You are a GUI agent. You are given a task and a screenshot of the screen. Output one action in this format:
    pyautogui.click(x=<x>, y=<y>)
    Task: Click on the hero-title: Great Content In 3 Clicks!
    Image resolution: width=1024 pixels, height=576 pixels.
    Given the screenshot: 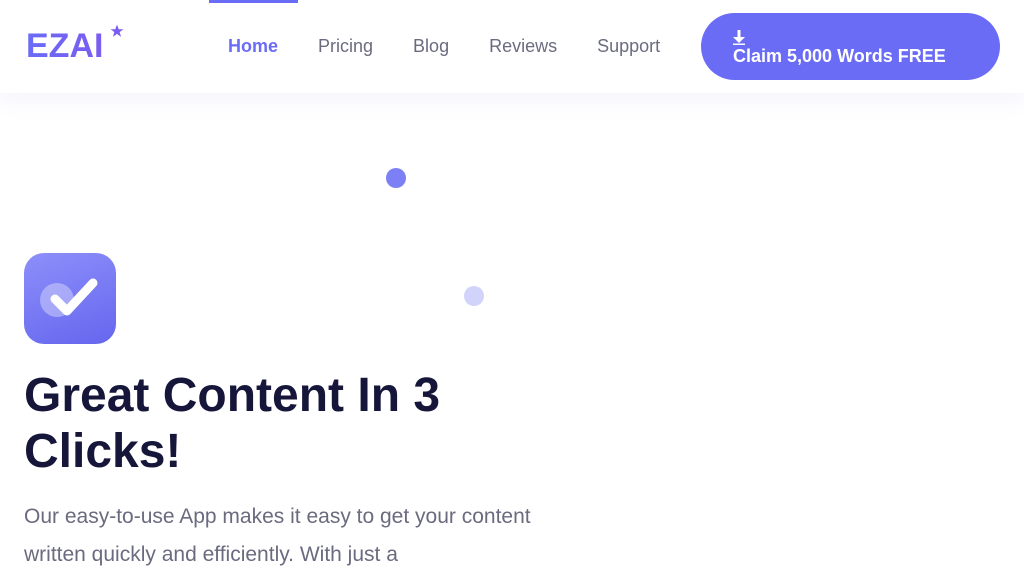 What is the action you would take?
    pyautogui.click(x=232, y=423)
    